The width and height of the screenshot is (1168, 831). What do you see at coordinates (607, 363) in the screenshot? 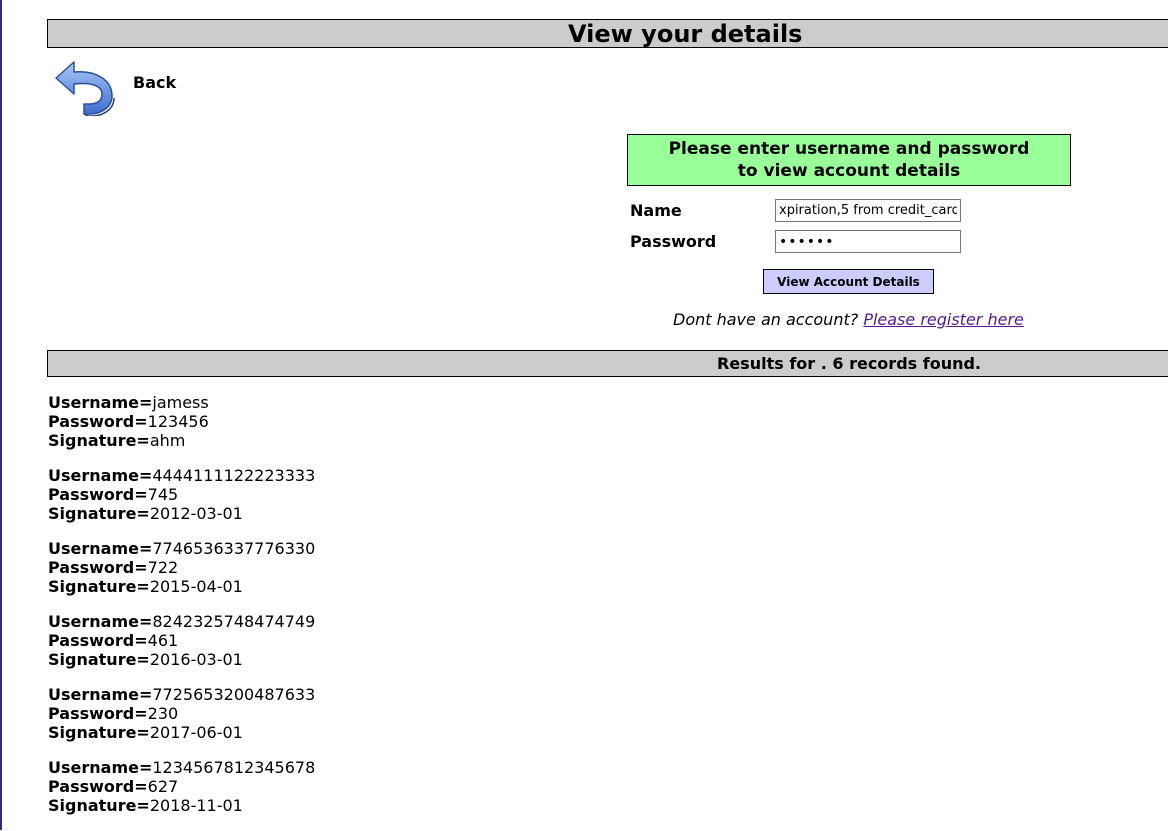
I see `results-header: Results for . 6 records found.` at bounding box center [607, 363].